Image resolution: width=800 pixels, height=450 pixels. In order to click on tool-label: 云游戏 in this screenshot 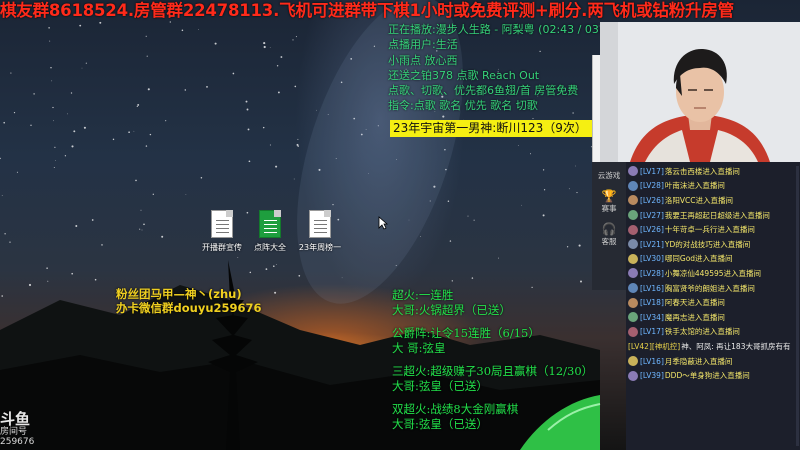, I will do `click(609, 175)`.